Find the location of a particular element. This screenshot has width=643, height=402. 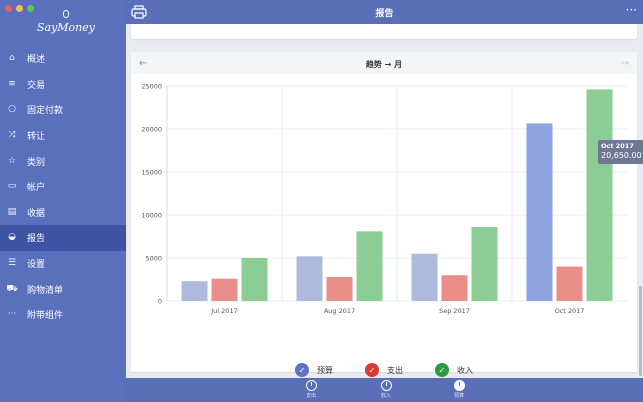

legend-label: 预算 is located at coordinates (325, 370).